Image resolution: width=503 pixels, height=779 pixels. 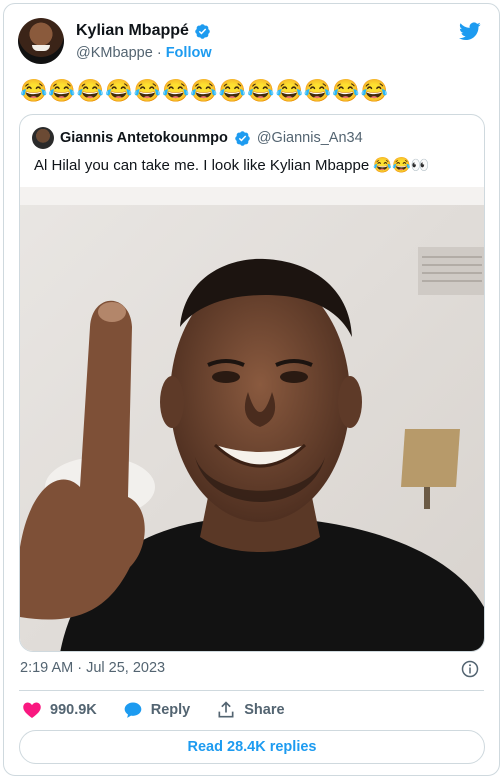 I want to click on author-handle-row: @KMbappe · Follow, so click(x=144, y=53).